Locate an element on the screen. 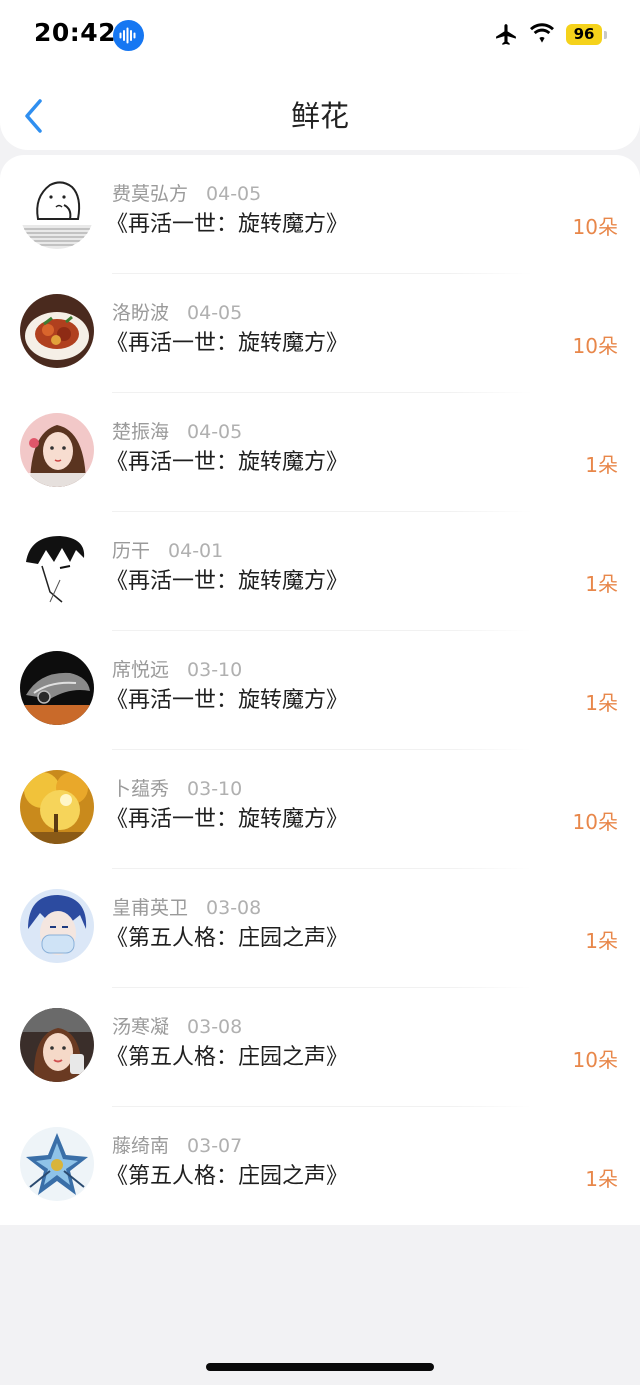 Image resolution: width=640 pixels, height=1385 pixels. list-item: 汤寒凝 03-08 《第五人格：庄园之声》 10朵 is located at coordinates (320, 1047).